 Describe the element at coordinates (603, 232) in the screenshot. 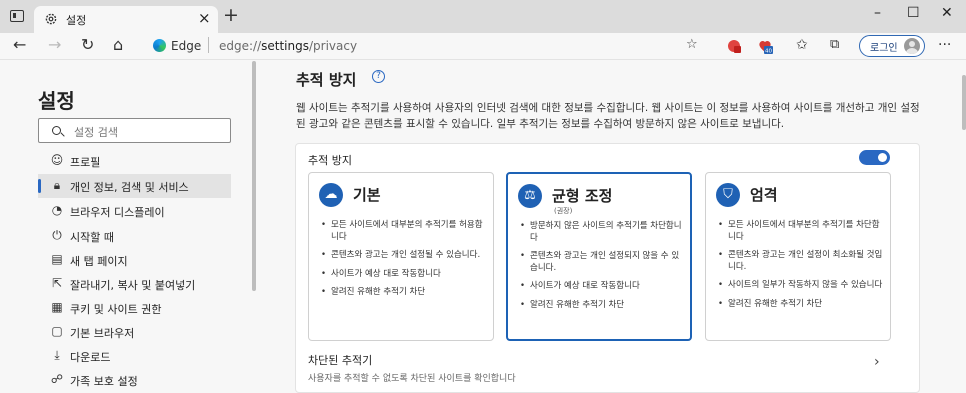

I see `list-item: 방문하지 않은 사이트의 추적기를 차단합니다` at that location.